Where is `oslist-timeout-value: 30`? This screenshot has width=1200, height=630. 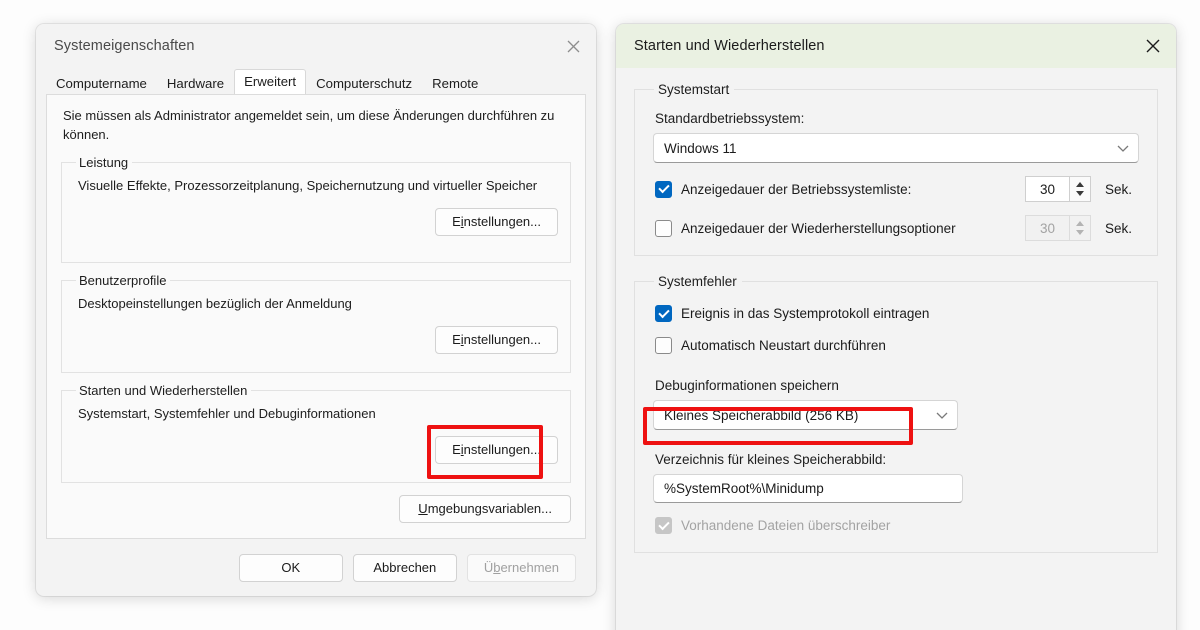 oslist-timeout-value: 30 is located at coordinates (1047, 189).